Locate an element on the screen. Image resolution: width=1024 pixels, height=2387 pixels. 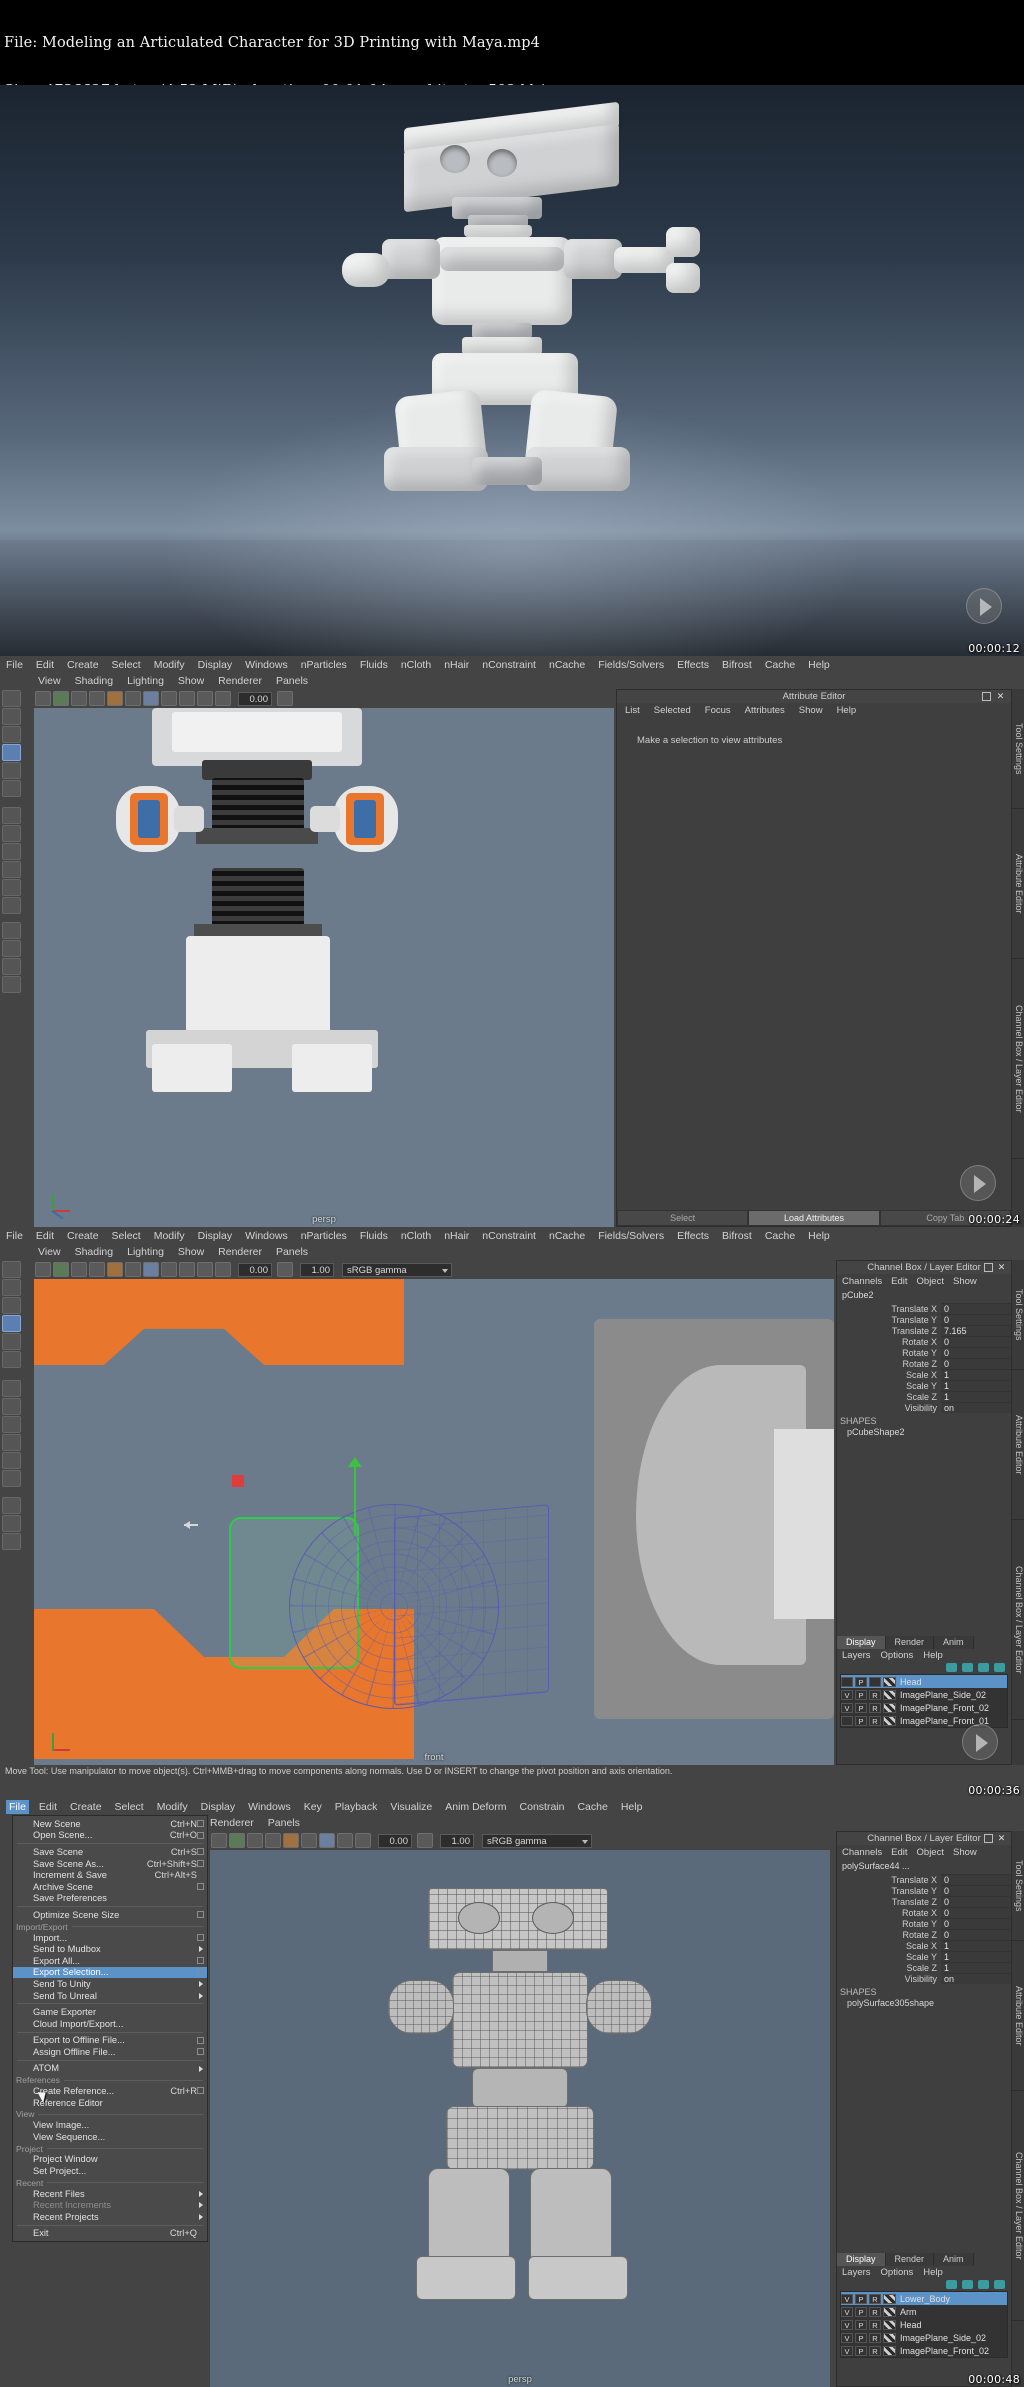
file-menu-item-new-scene: New Scene Ctrl+N is located at coordinates (110, 1824).